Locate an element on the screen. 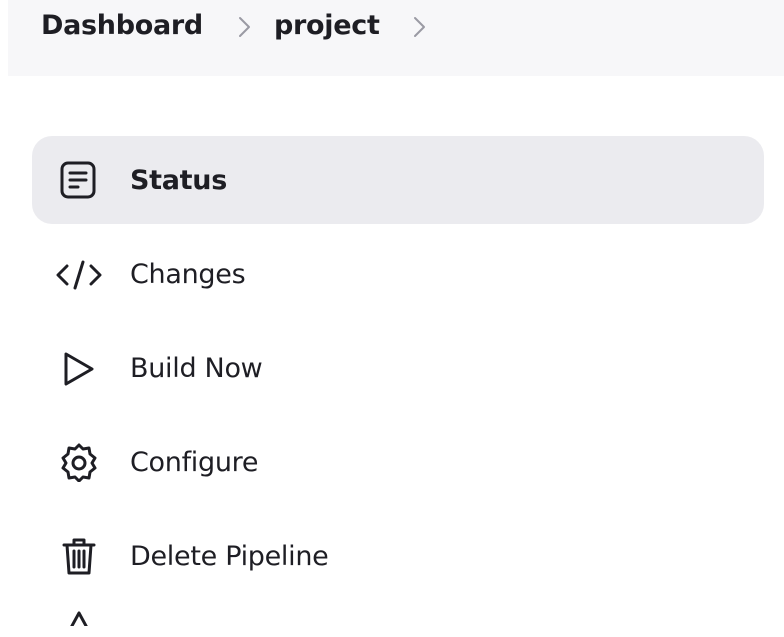  play-icon is located at coordinates (79, 368).